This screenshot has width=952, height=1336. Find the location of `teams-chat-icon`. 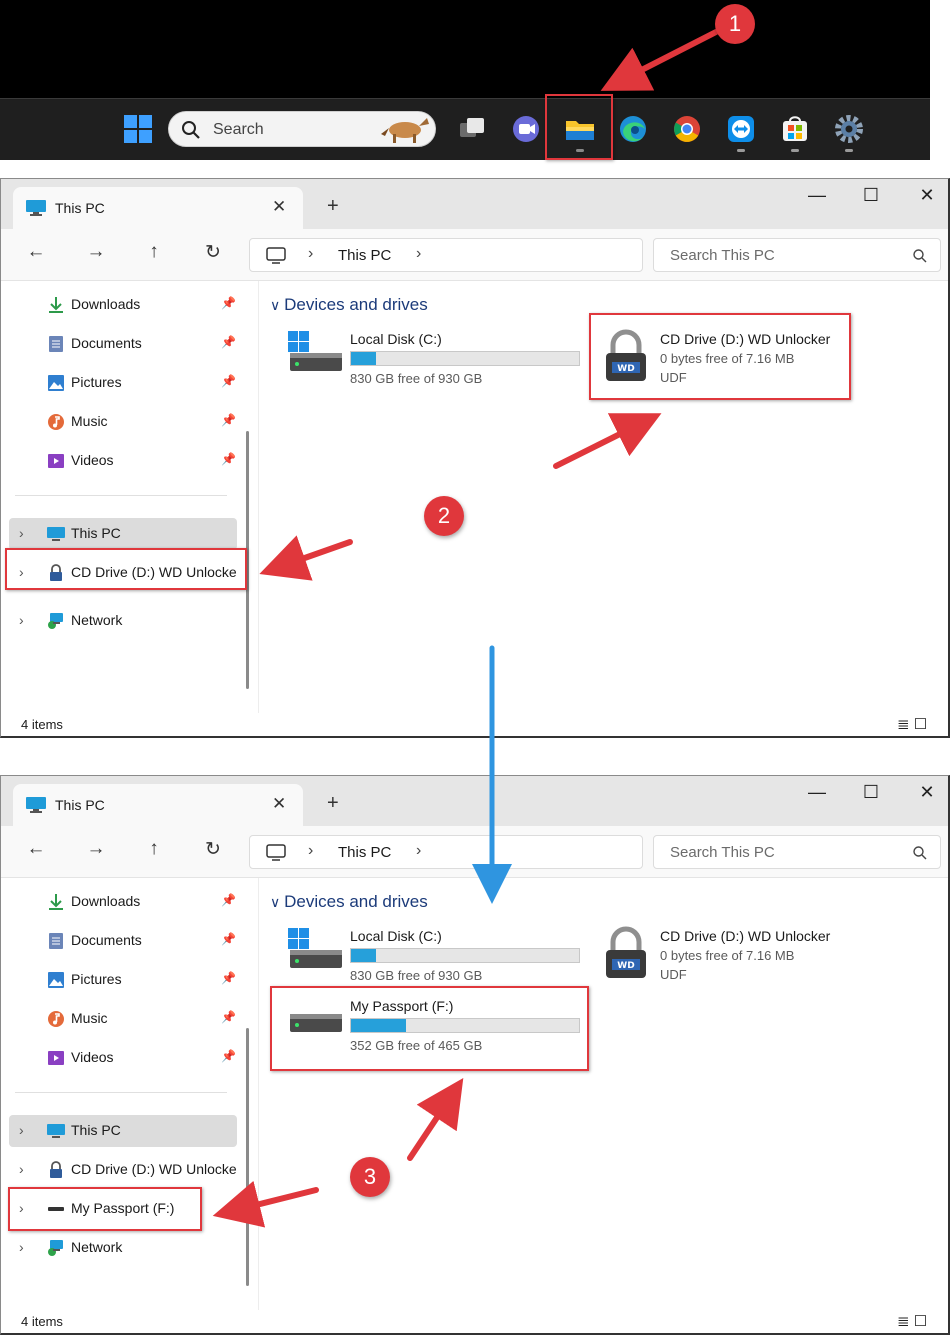

teams-chat-icon is located at coordinates (526, 129).